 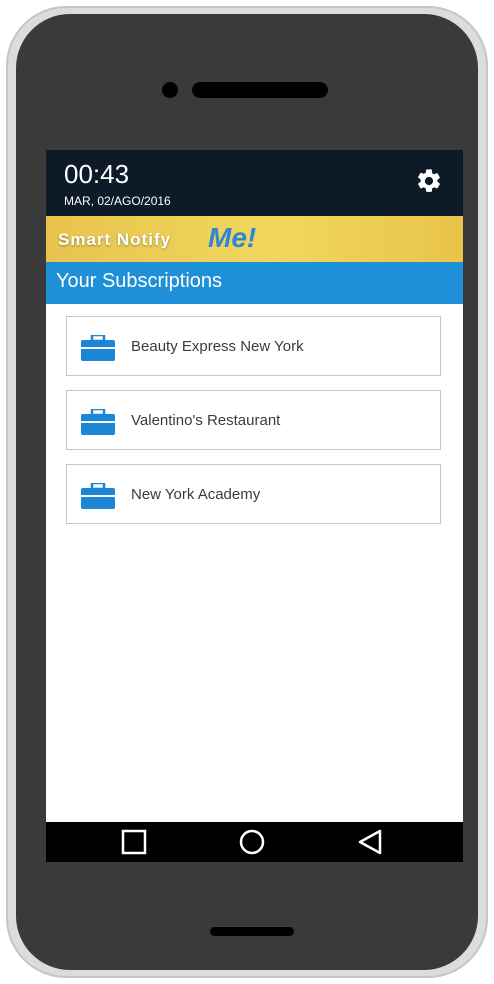 What do you see at coordinates (370, 842) in the screenshot?
I see `back-triangle-icon` at bounding box center [370, 842].